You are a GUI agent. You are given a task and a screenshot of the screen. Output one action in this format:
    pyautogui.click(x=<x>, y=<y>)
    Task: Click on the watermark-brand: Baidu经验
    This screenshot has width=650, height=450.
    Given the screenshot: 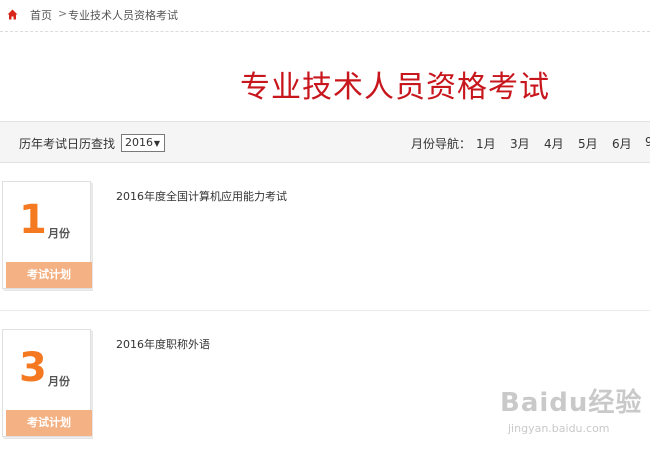 What is the action you would take?
    pyautogui.click(x=571, y=403)
    